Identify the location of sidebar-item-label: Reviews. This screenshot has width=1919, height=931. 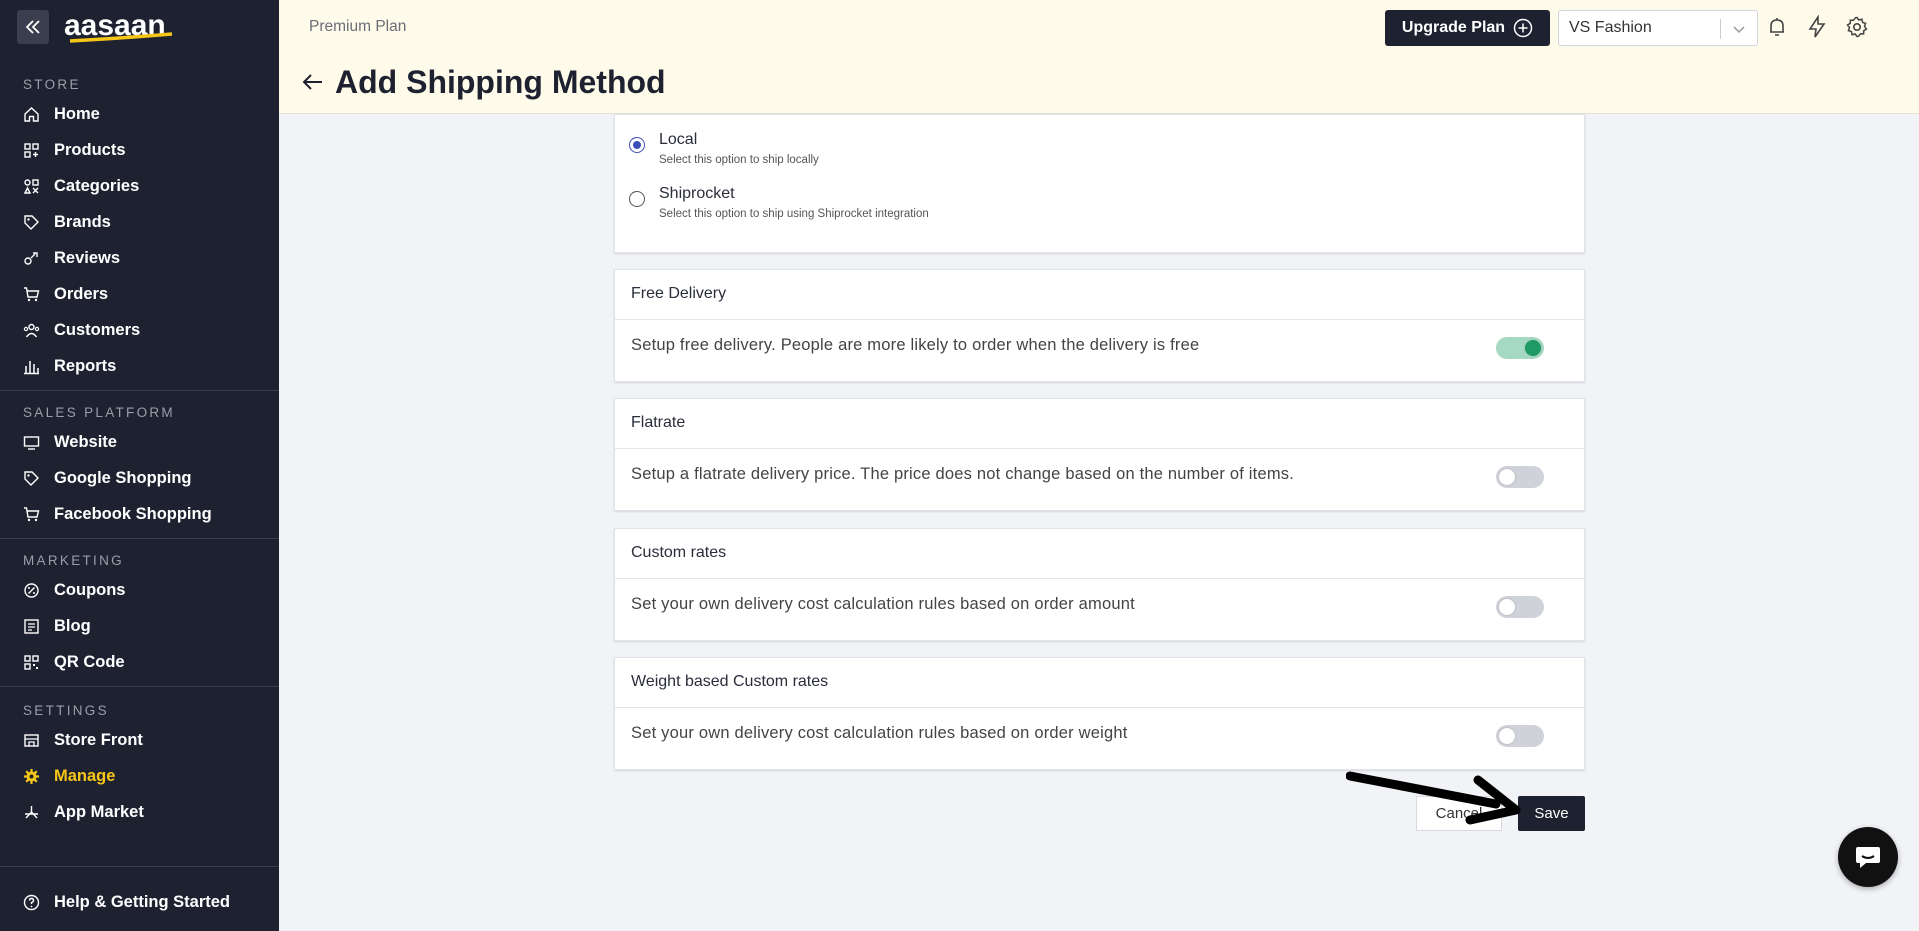
(87, 257).